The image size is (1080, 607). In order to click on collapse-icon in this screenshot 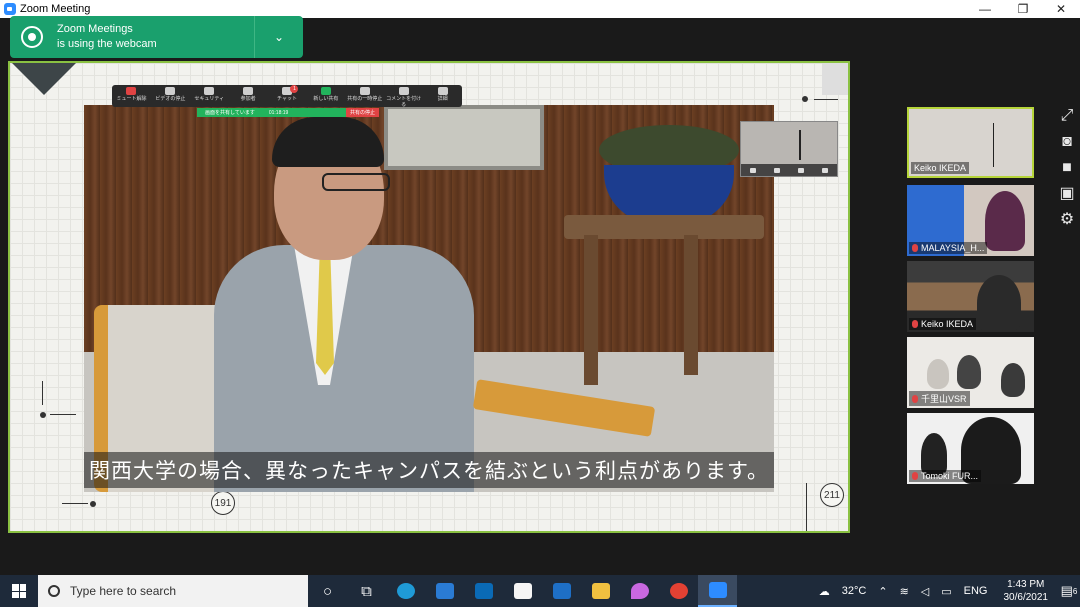, I will do `click(753, 170)`.